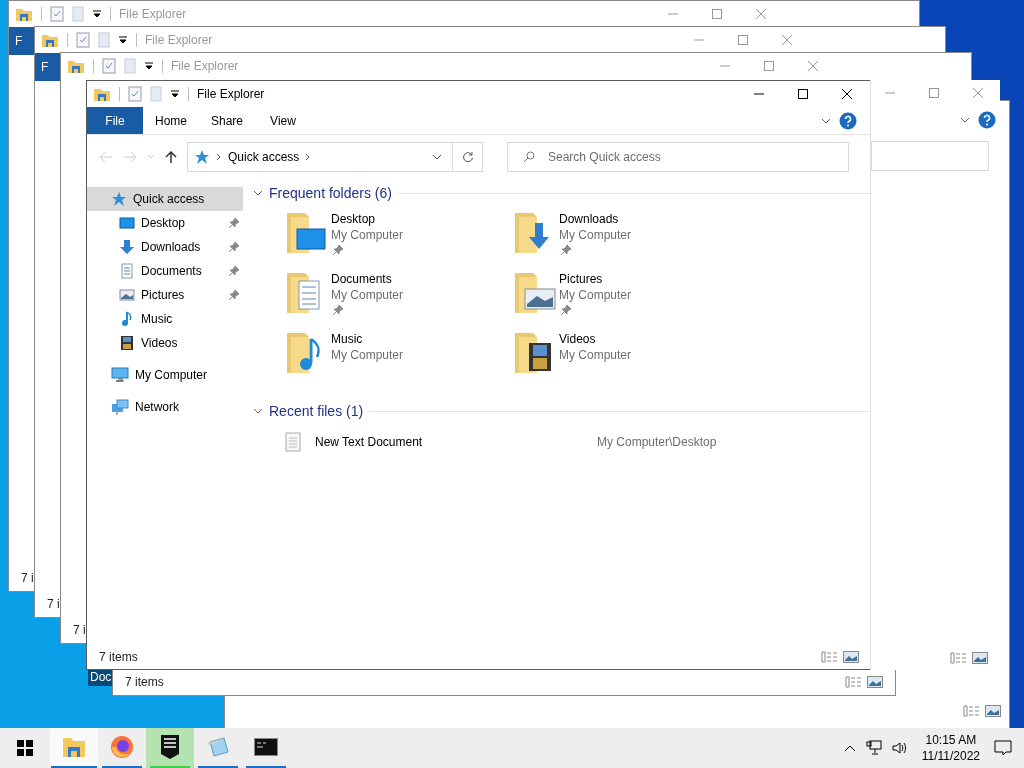 The height and width of the screenshot is (768, 1024). What do you see at coordinates (283, 120) in the screenshot?
I see `ribbon-tab: View` at bounding box center [283, 120].